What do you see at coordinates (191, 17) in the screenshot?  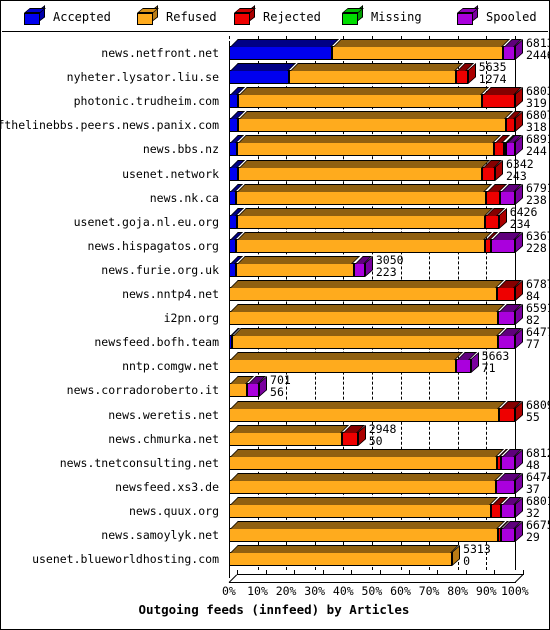 I see `legend-label: Refused` at bounding box center [191, 17].